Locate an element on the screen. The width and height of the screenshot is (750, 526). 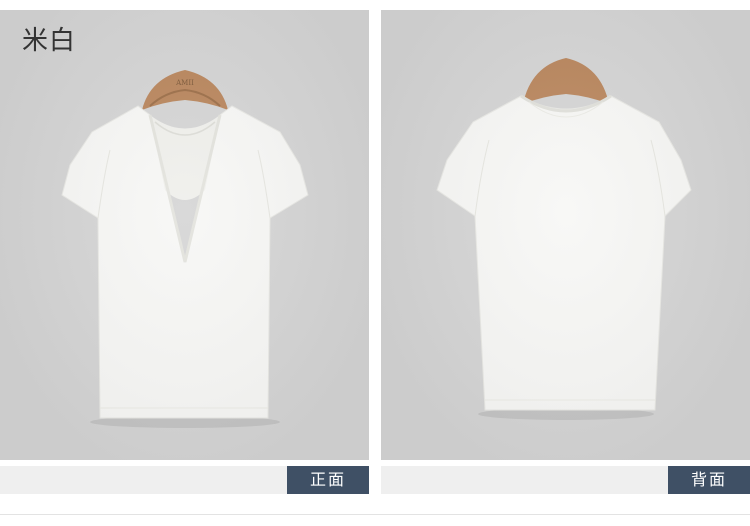
divider is located at coordinates (375, 514).